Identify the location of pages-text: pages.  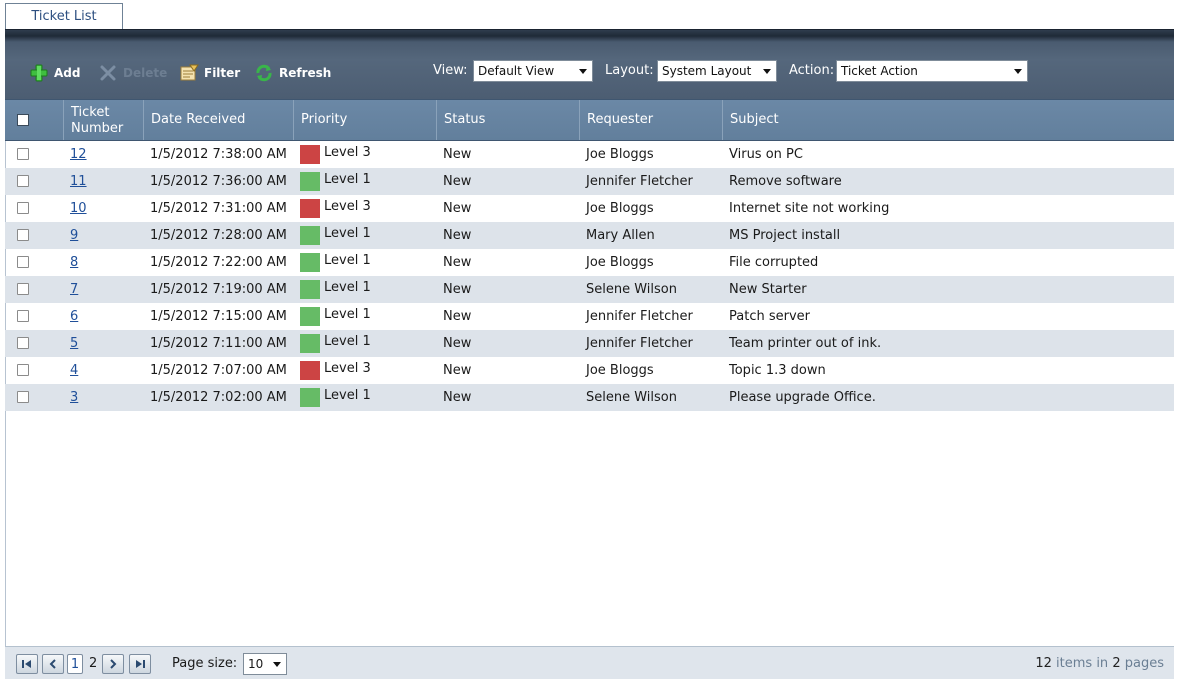
(1144, 663).